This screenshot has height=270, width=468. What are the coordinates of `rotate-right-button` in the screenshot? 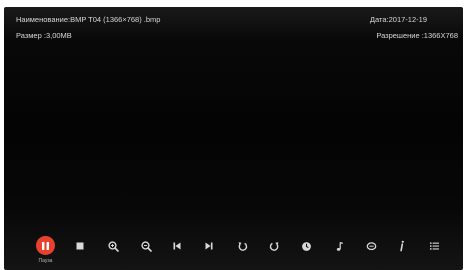 It's located at (274, 246).